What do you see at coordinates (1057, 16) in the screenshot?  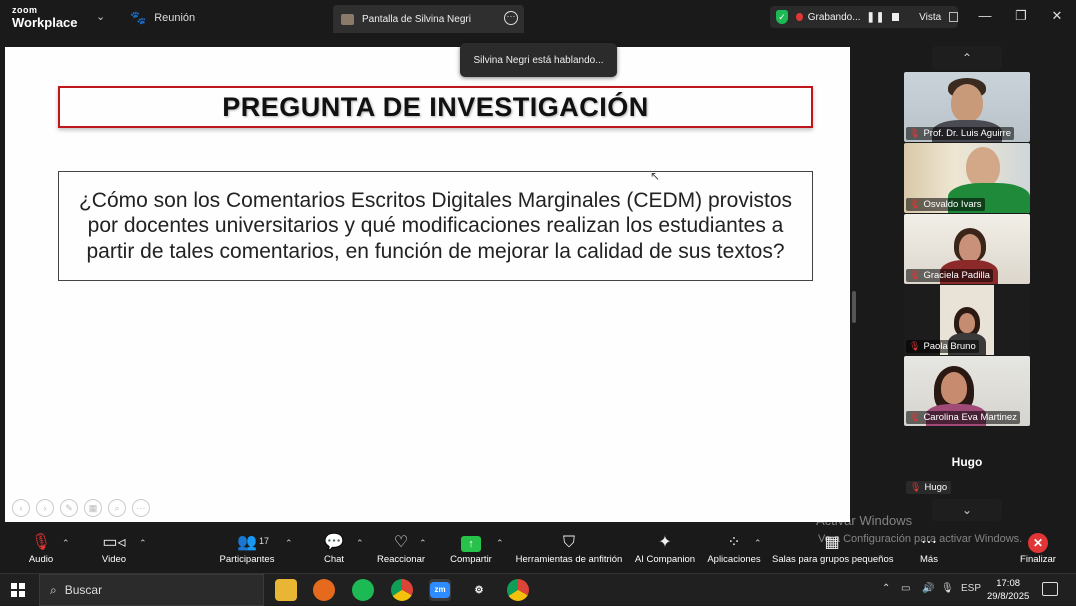 I see `close-icon: ✕` at bounding box center [1057, 16].